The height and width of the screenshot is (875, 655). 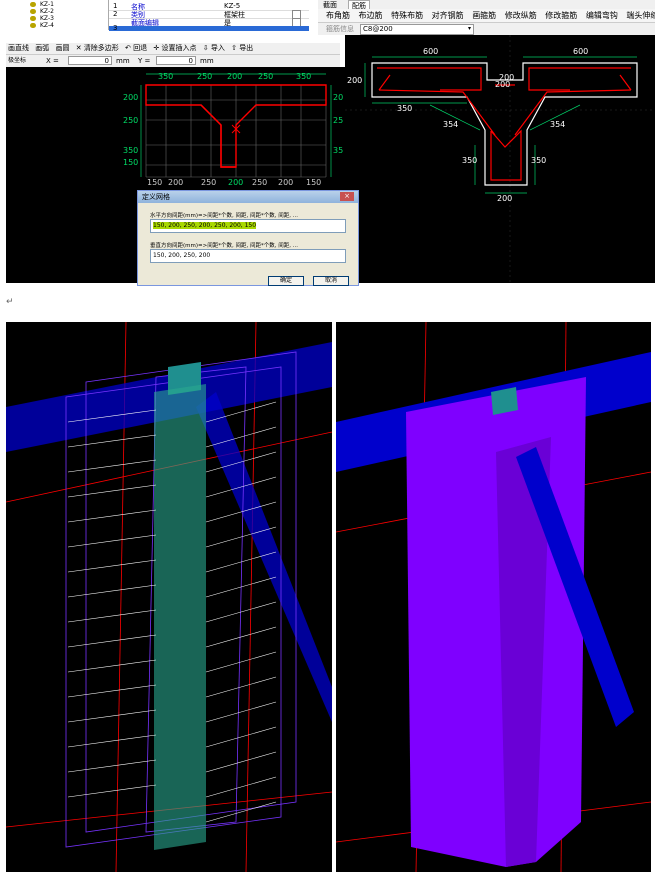 What do you see at coordinates (218, 136) in the screenshot?
I see `section-stem` at bounding box center [218, 136].